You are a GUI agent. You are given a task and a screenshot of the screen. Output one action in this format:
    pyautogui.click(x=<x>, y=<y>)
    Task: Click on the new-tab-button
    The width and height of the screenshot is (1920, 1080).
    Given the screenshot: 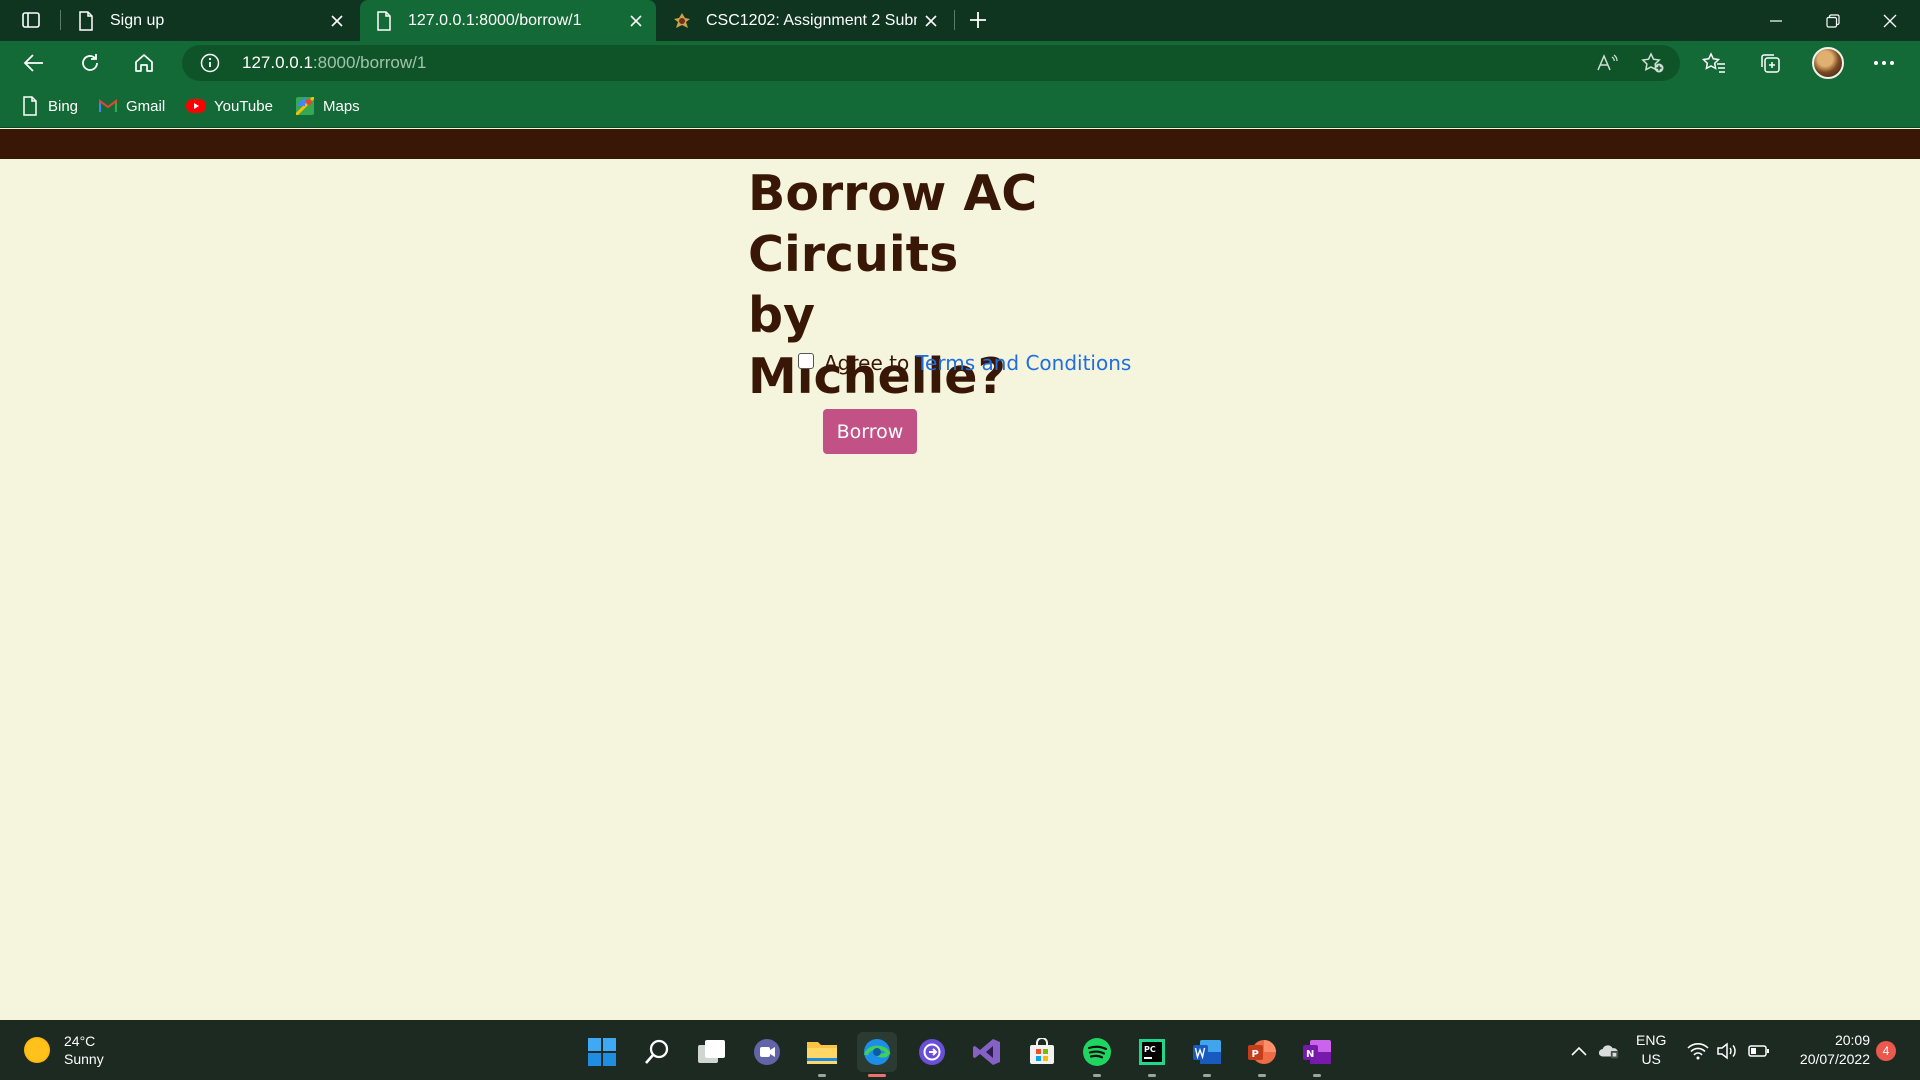 What is the action you would take?
    pyautogui.click(x=978, y=20)
    